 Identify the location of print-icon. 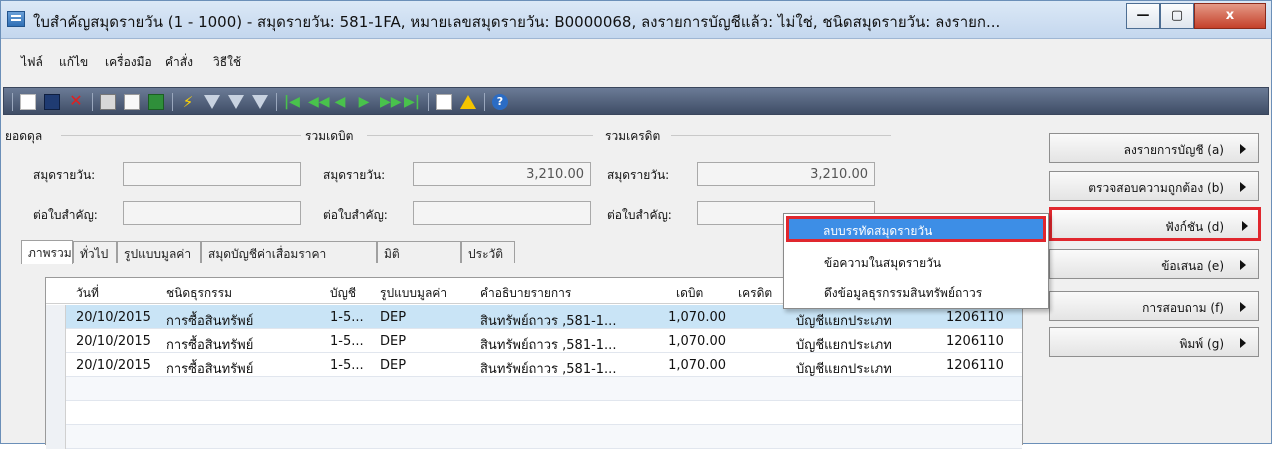
(108, 102).